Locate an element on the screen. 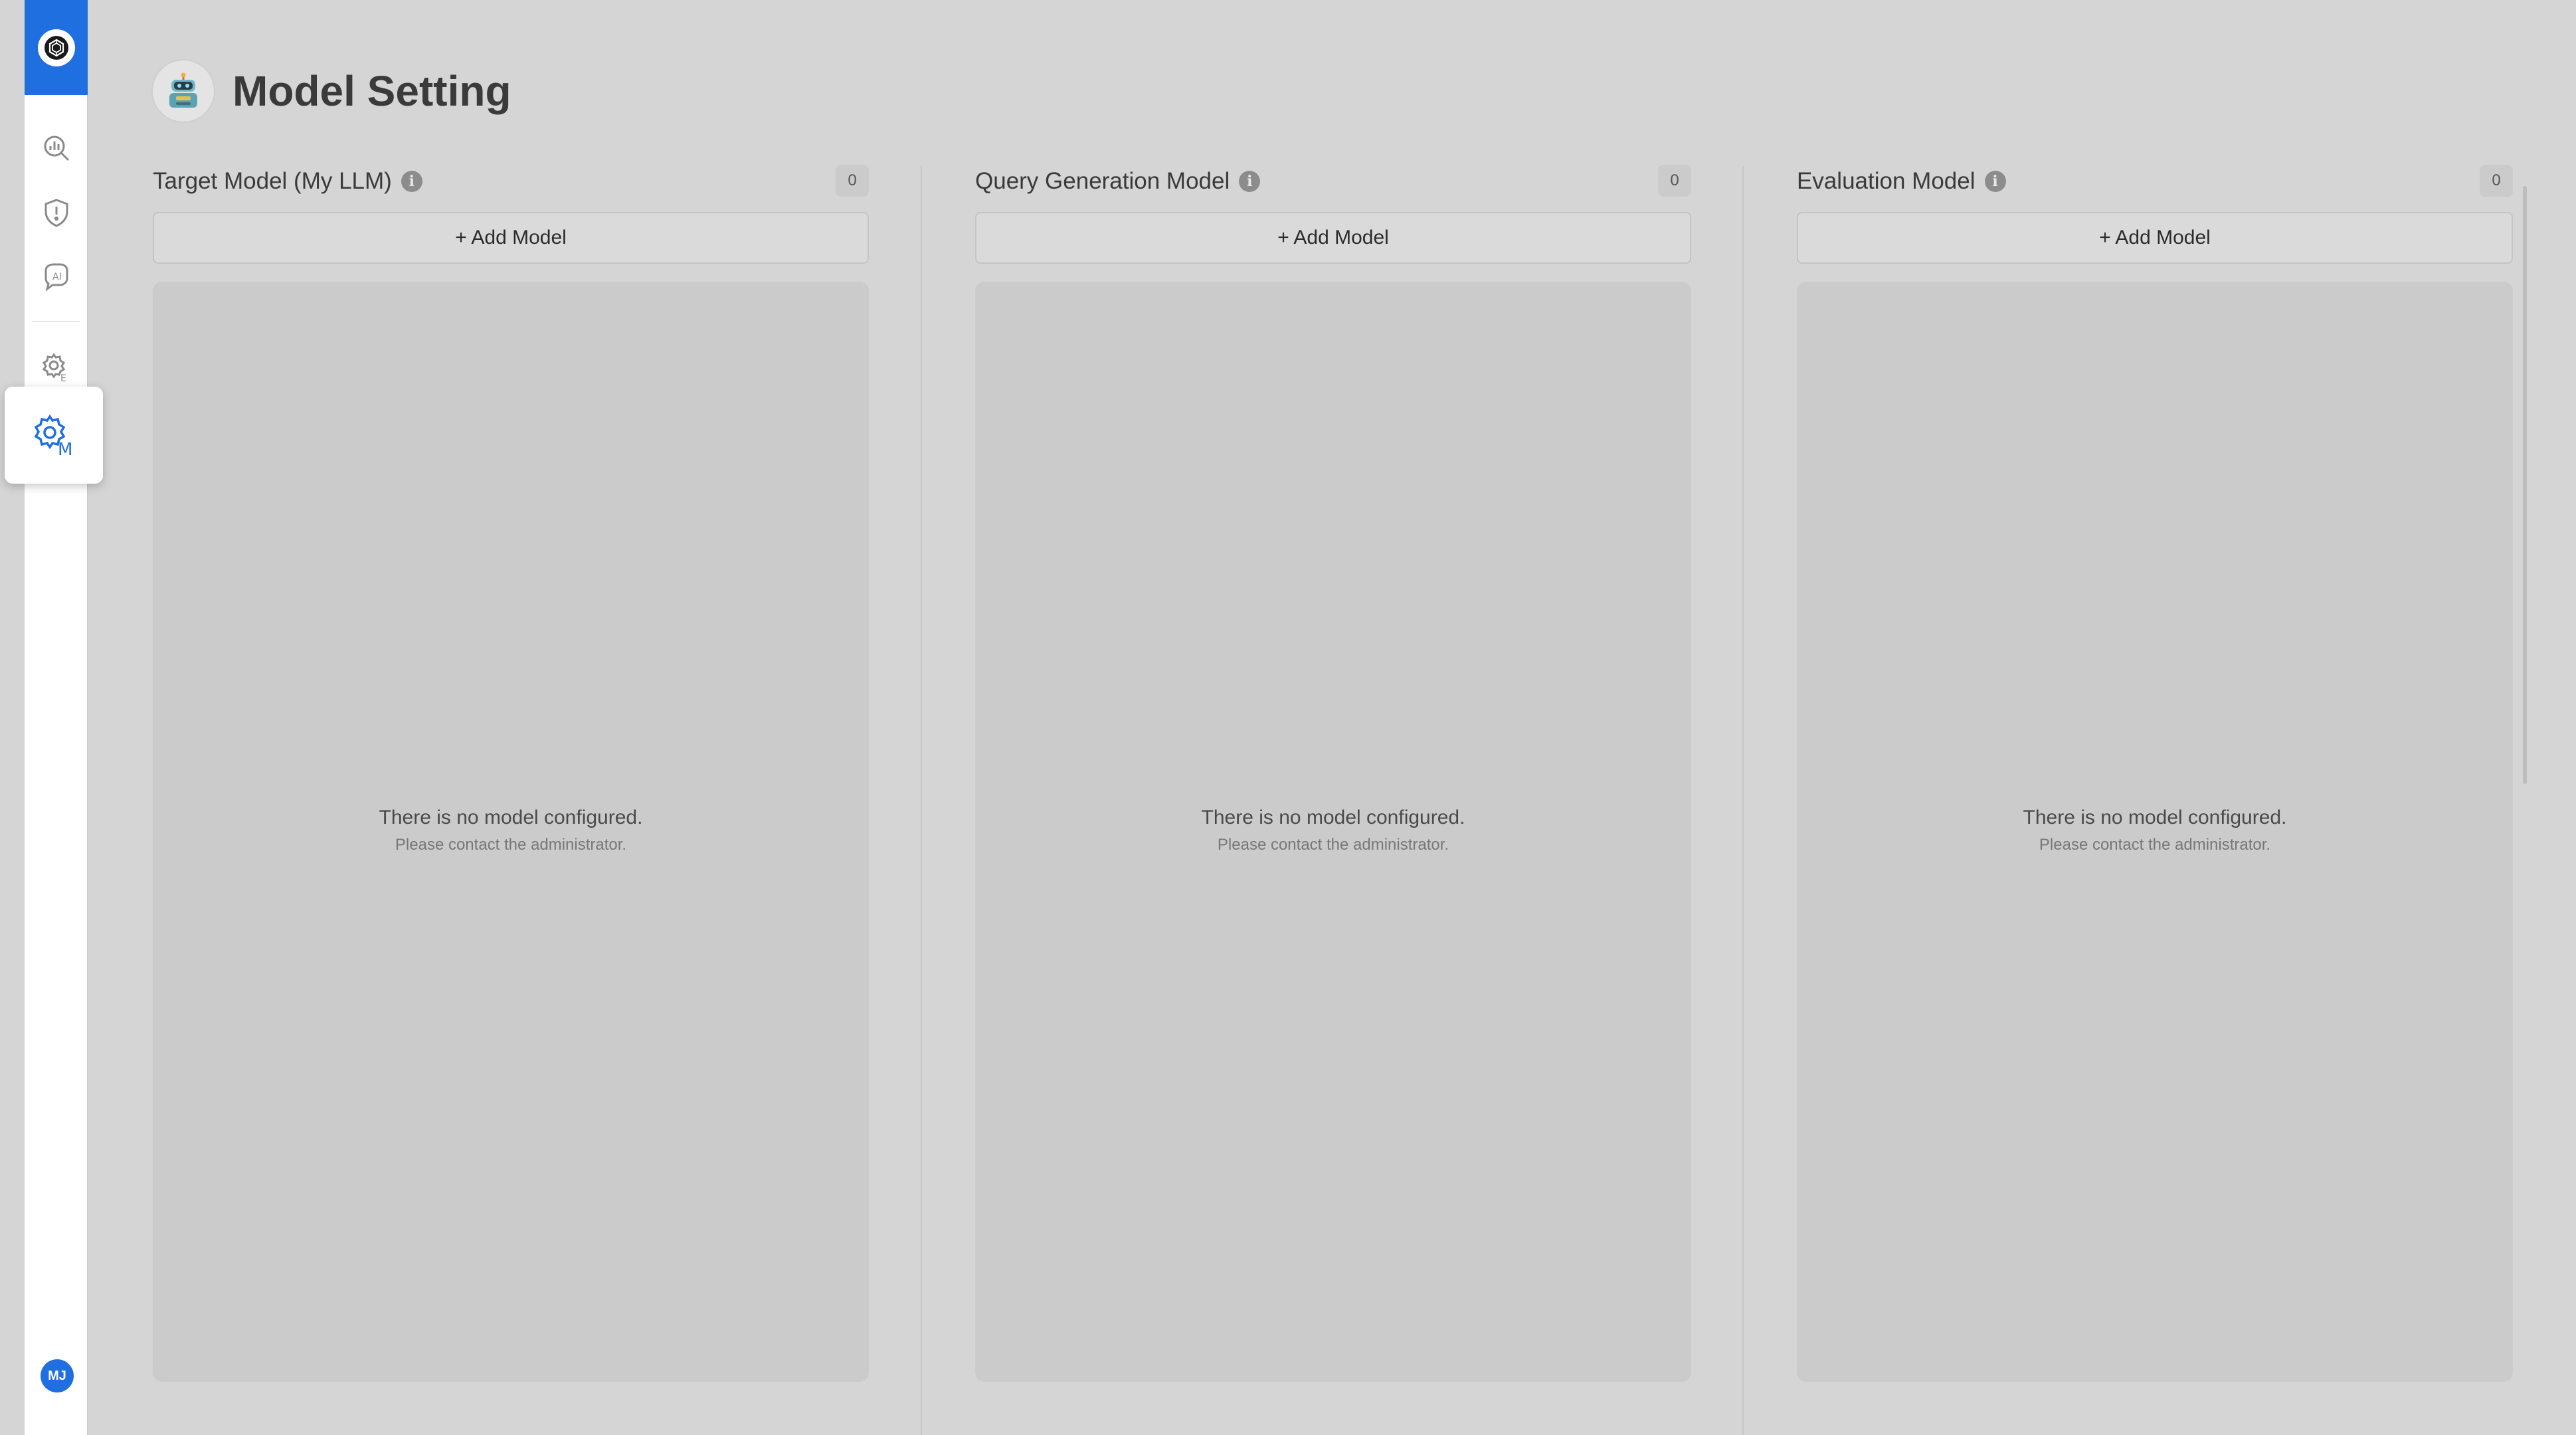 This screenshot has width=2576, height=1435. column-header: Target Model (My LLM) i 0 is located at coordinates (511, 181).